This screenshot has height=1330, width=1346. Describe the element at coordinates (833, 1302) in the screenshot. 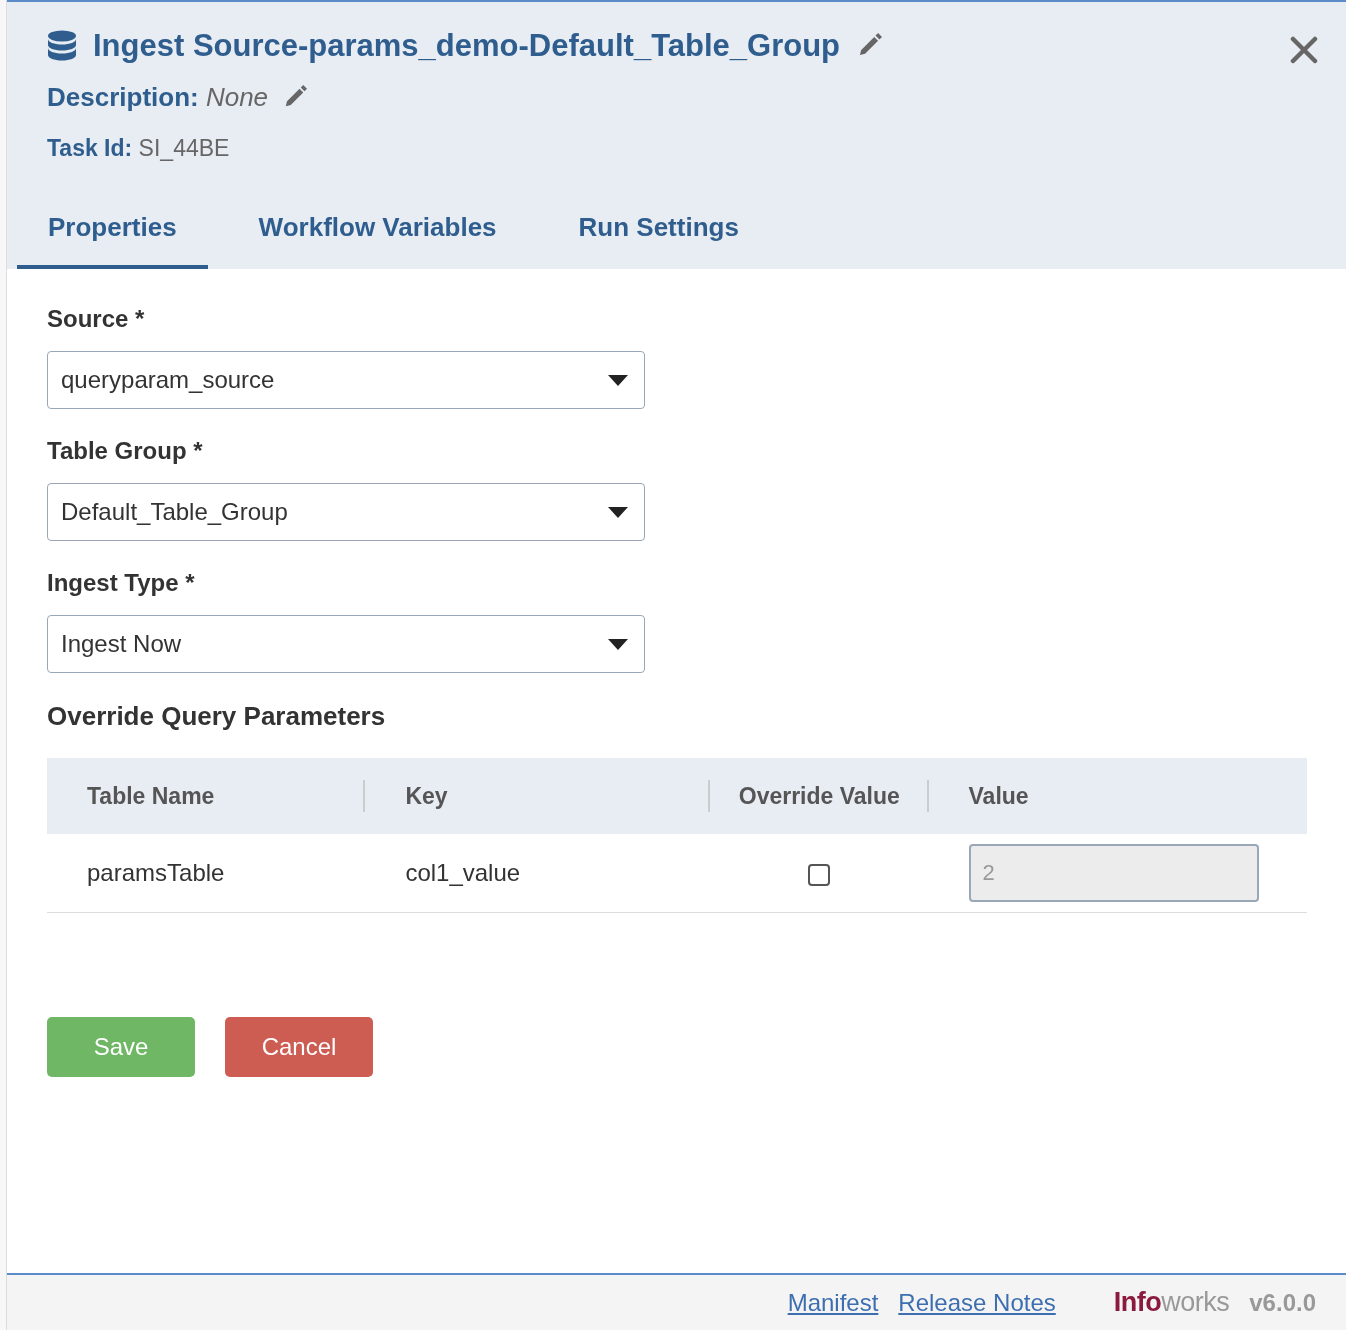

I see `footer-link: Manifest` at that location.